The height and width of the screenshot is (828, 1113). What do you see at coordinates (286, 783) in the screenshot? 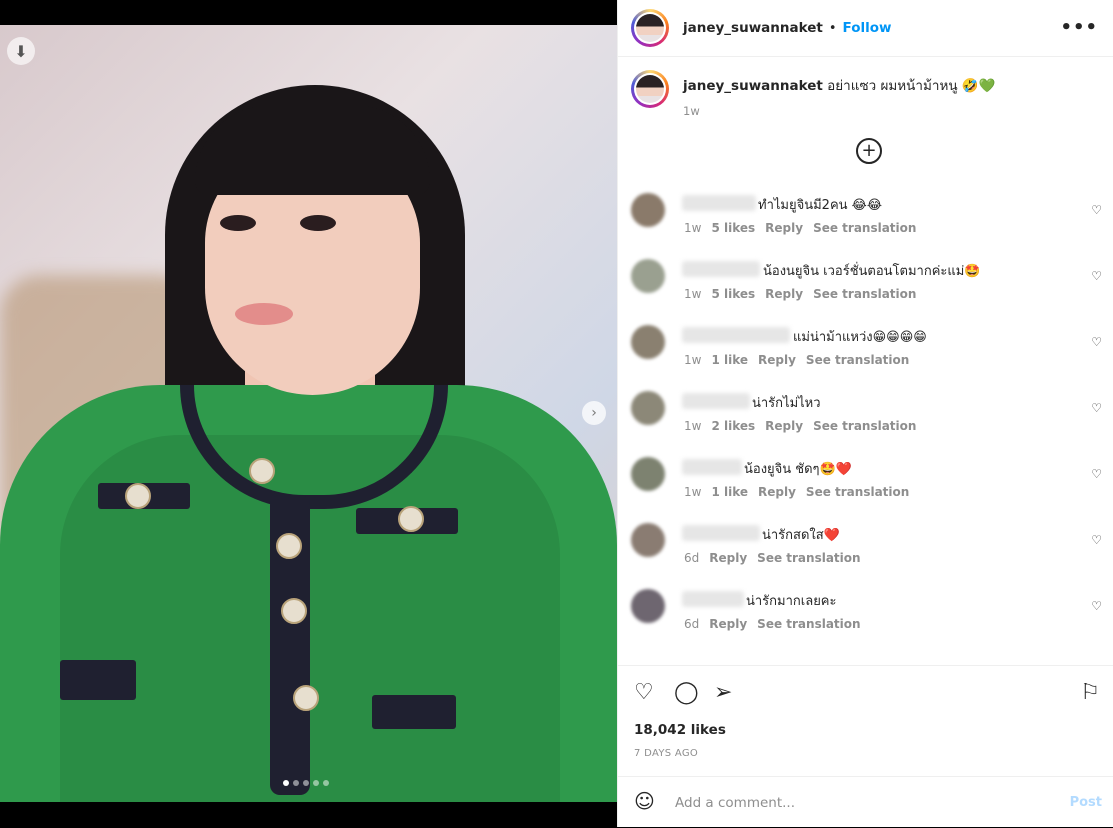
I see `carousel-dot-active` at bounding box center [286, 783].